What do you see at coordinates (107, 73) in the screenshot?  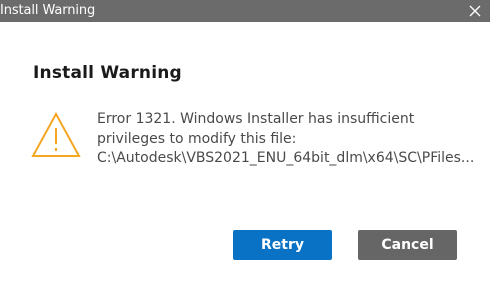 I see `dialog-heading: Install Warning` at bounding box center [107, 73].